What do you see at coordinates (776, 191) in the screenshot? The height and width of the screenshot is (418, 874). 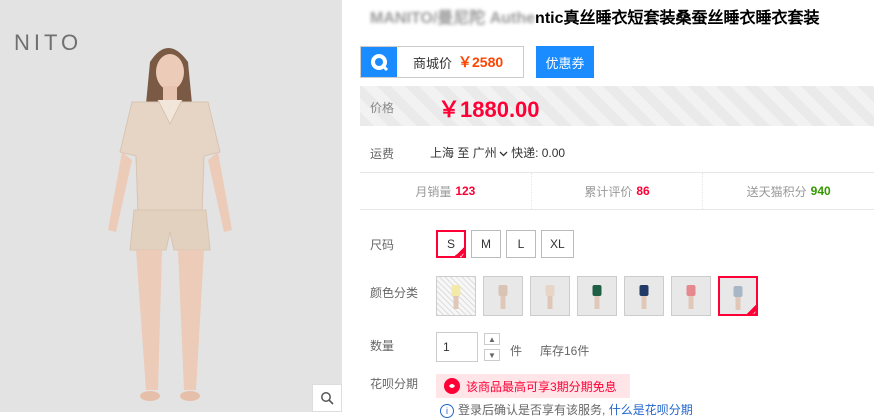 I see `tmall-points-label: 送天猫积分` at bounding box center [776, 191].